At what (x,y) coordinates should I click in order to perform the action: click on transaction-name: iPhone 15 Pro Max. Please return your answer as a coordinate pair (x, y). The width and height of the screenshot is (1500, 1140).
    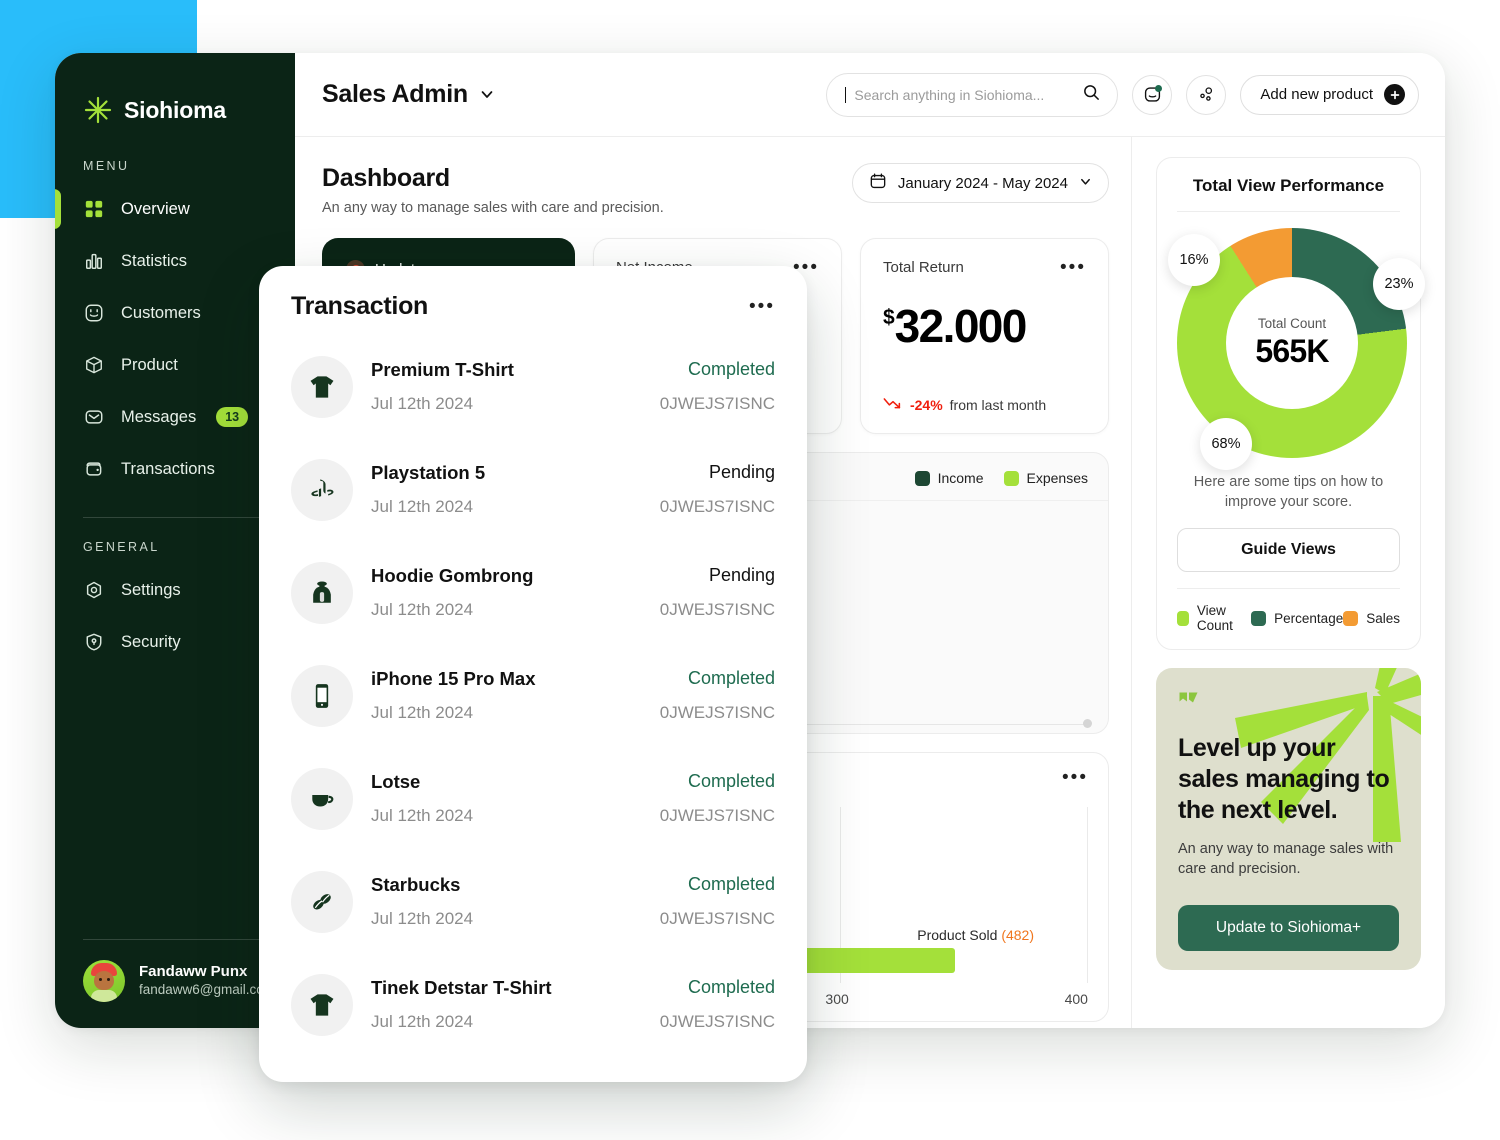
    Looking at the image, I should click on (453, 678).